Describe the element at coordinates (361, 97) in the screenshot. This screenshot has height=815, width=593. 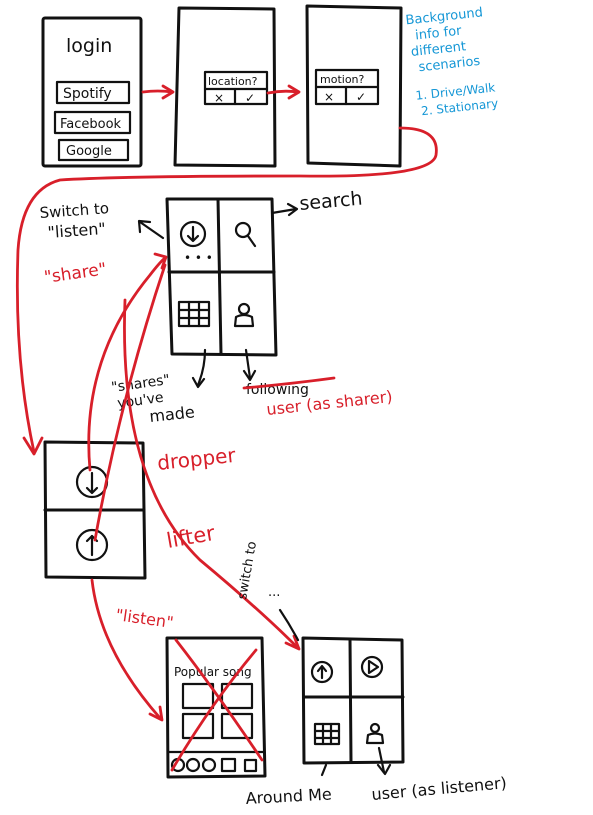
I see `motion-yes-button: ✓` at that location.